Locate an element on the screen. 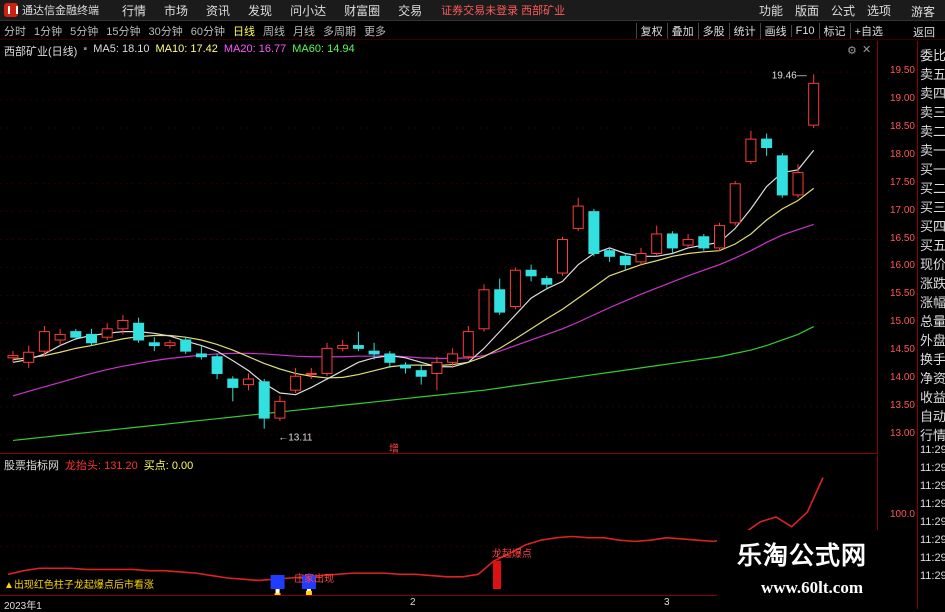 Image resolution: width=945 pixels, height=612 pixels. side-label: 总量 is located at coordinates (932, 321).